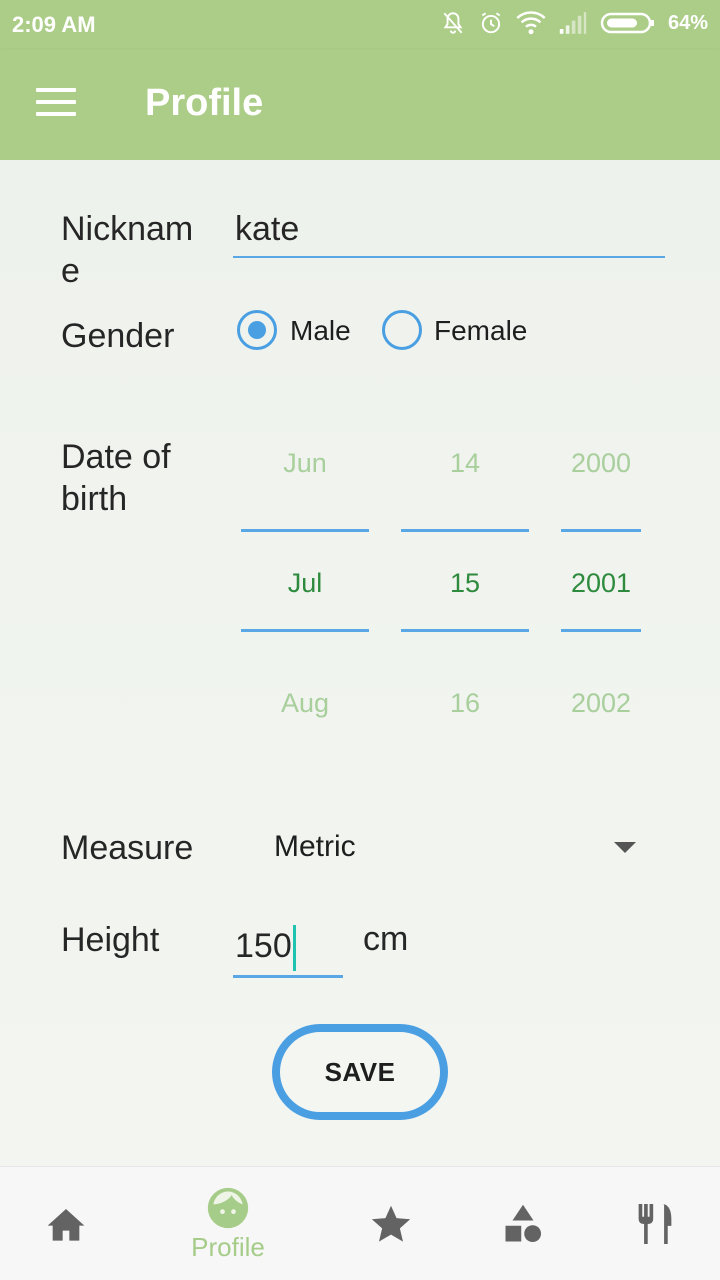 The height and width of the screenshot is (1280, 720). I want to click on month-picker: Jun Jul Aug, so click(305, 575).